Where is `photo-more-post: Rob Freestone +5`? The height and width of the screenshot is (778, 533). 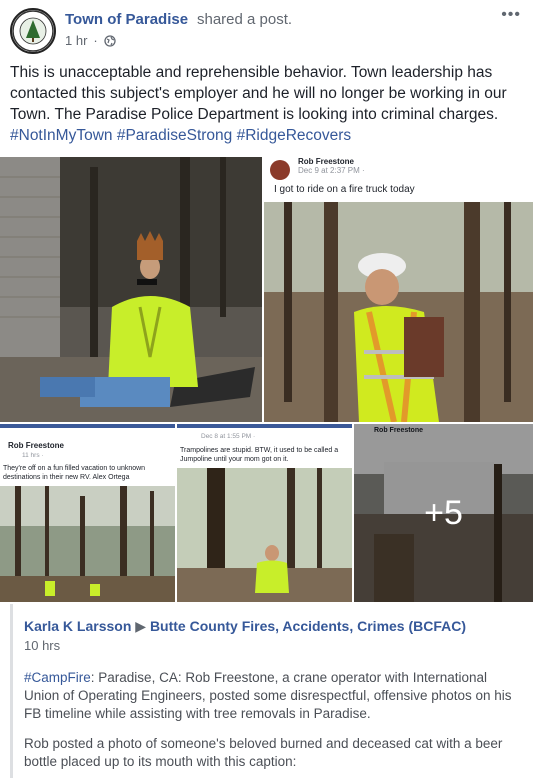 photo-more-post: Rob Freestone +5 is located at coordinates (443, 513).